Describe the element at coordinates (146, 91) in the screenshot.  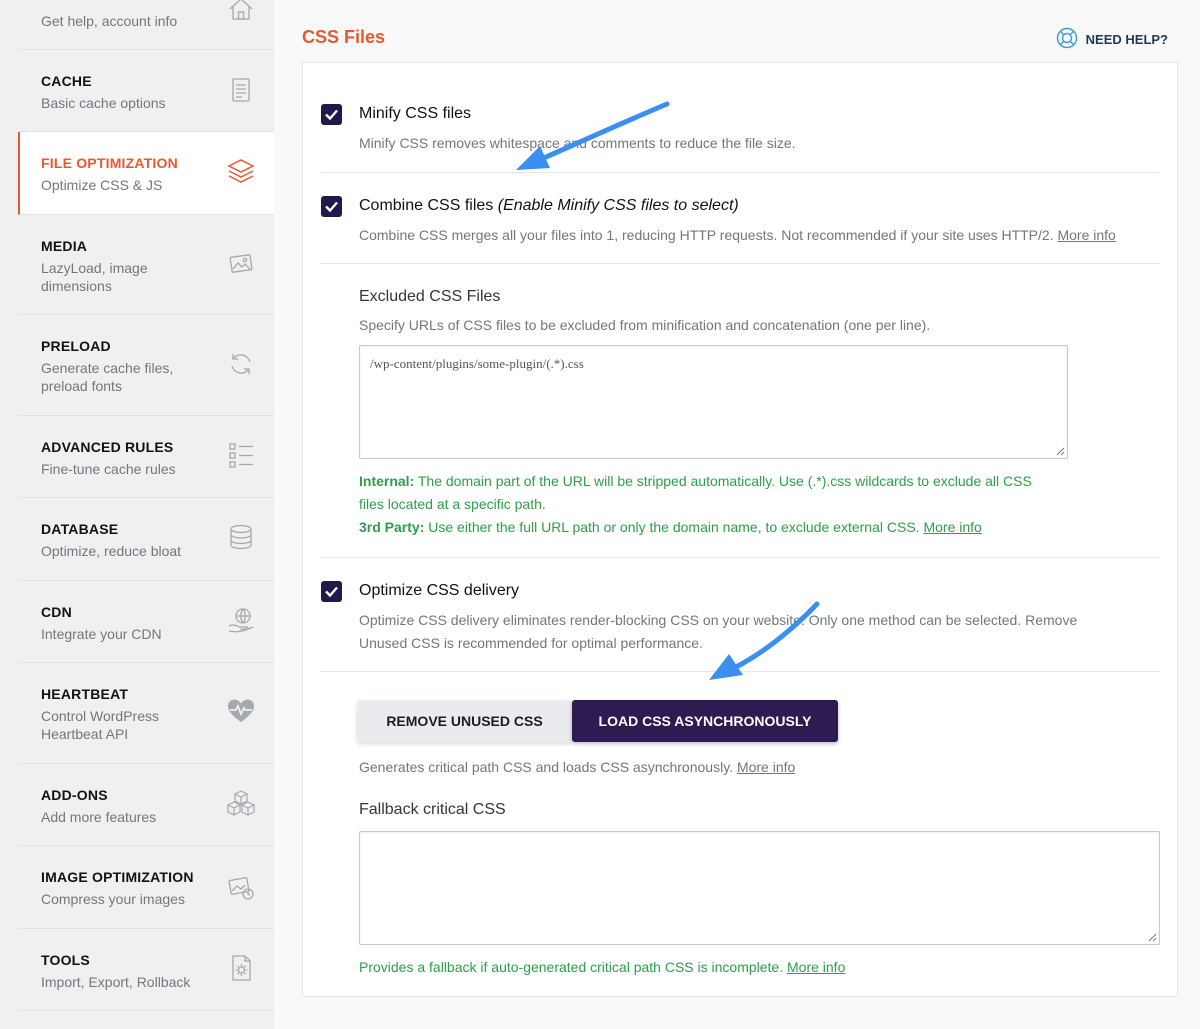
I see `sidebar-item-cache: CACHE Basic cache options` at that location.